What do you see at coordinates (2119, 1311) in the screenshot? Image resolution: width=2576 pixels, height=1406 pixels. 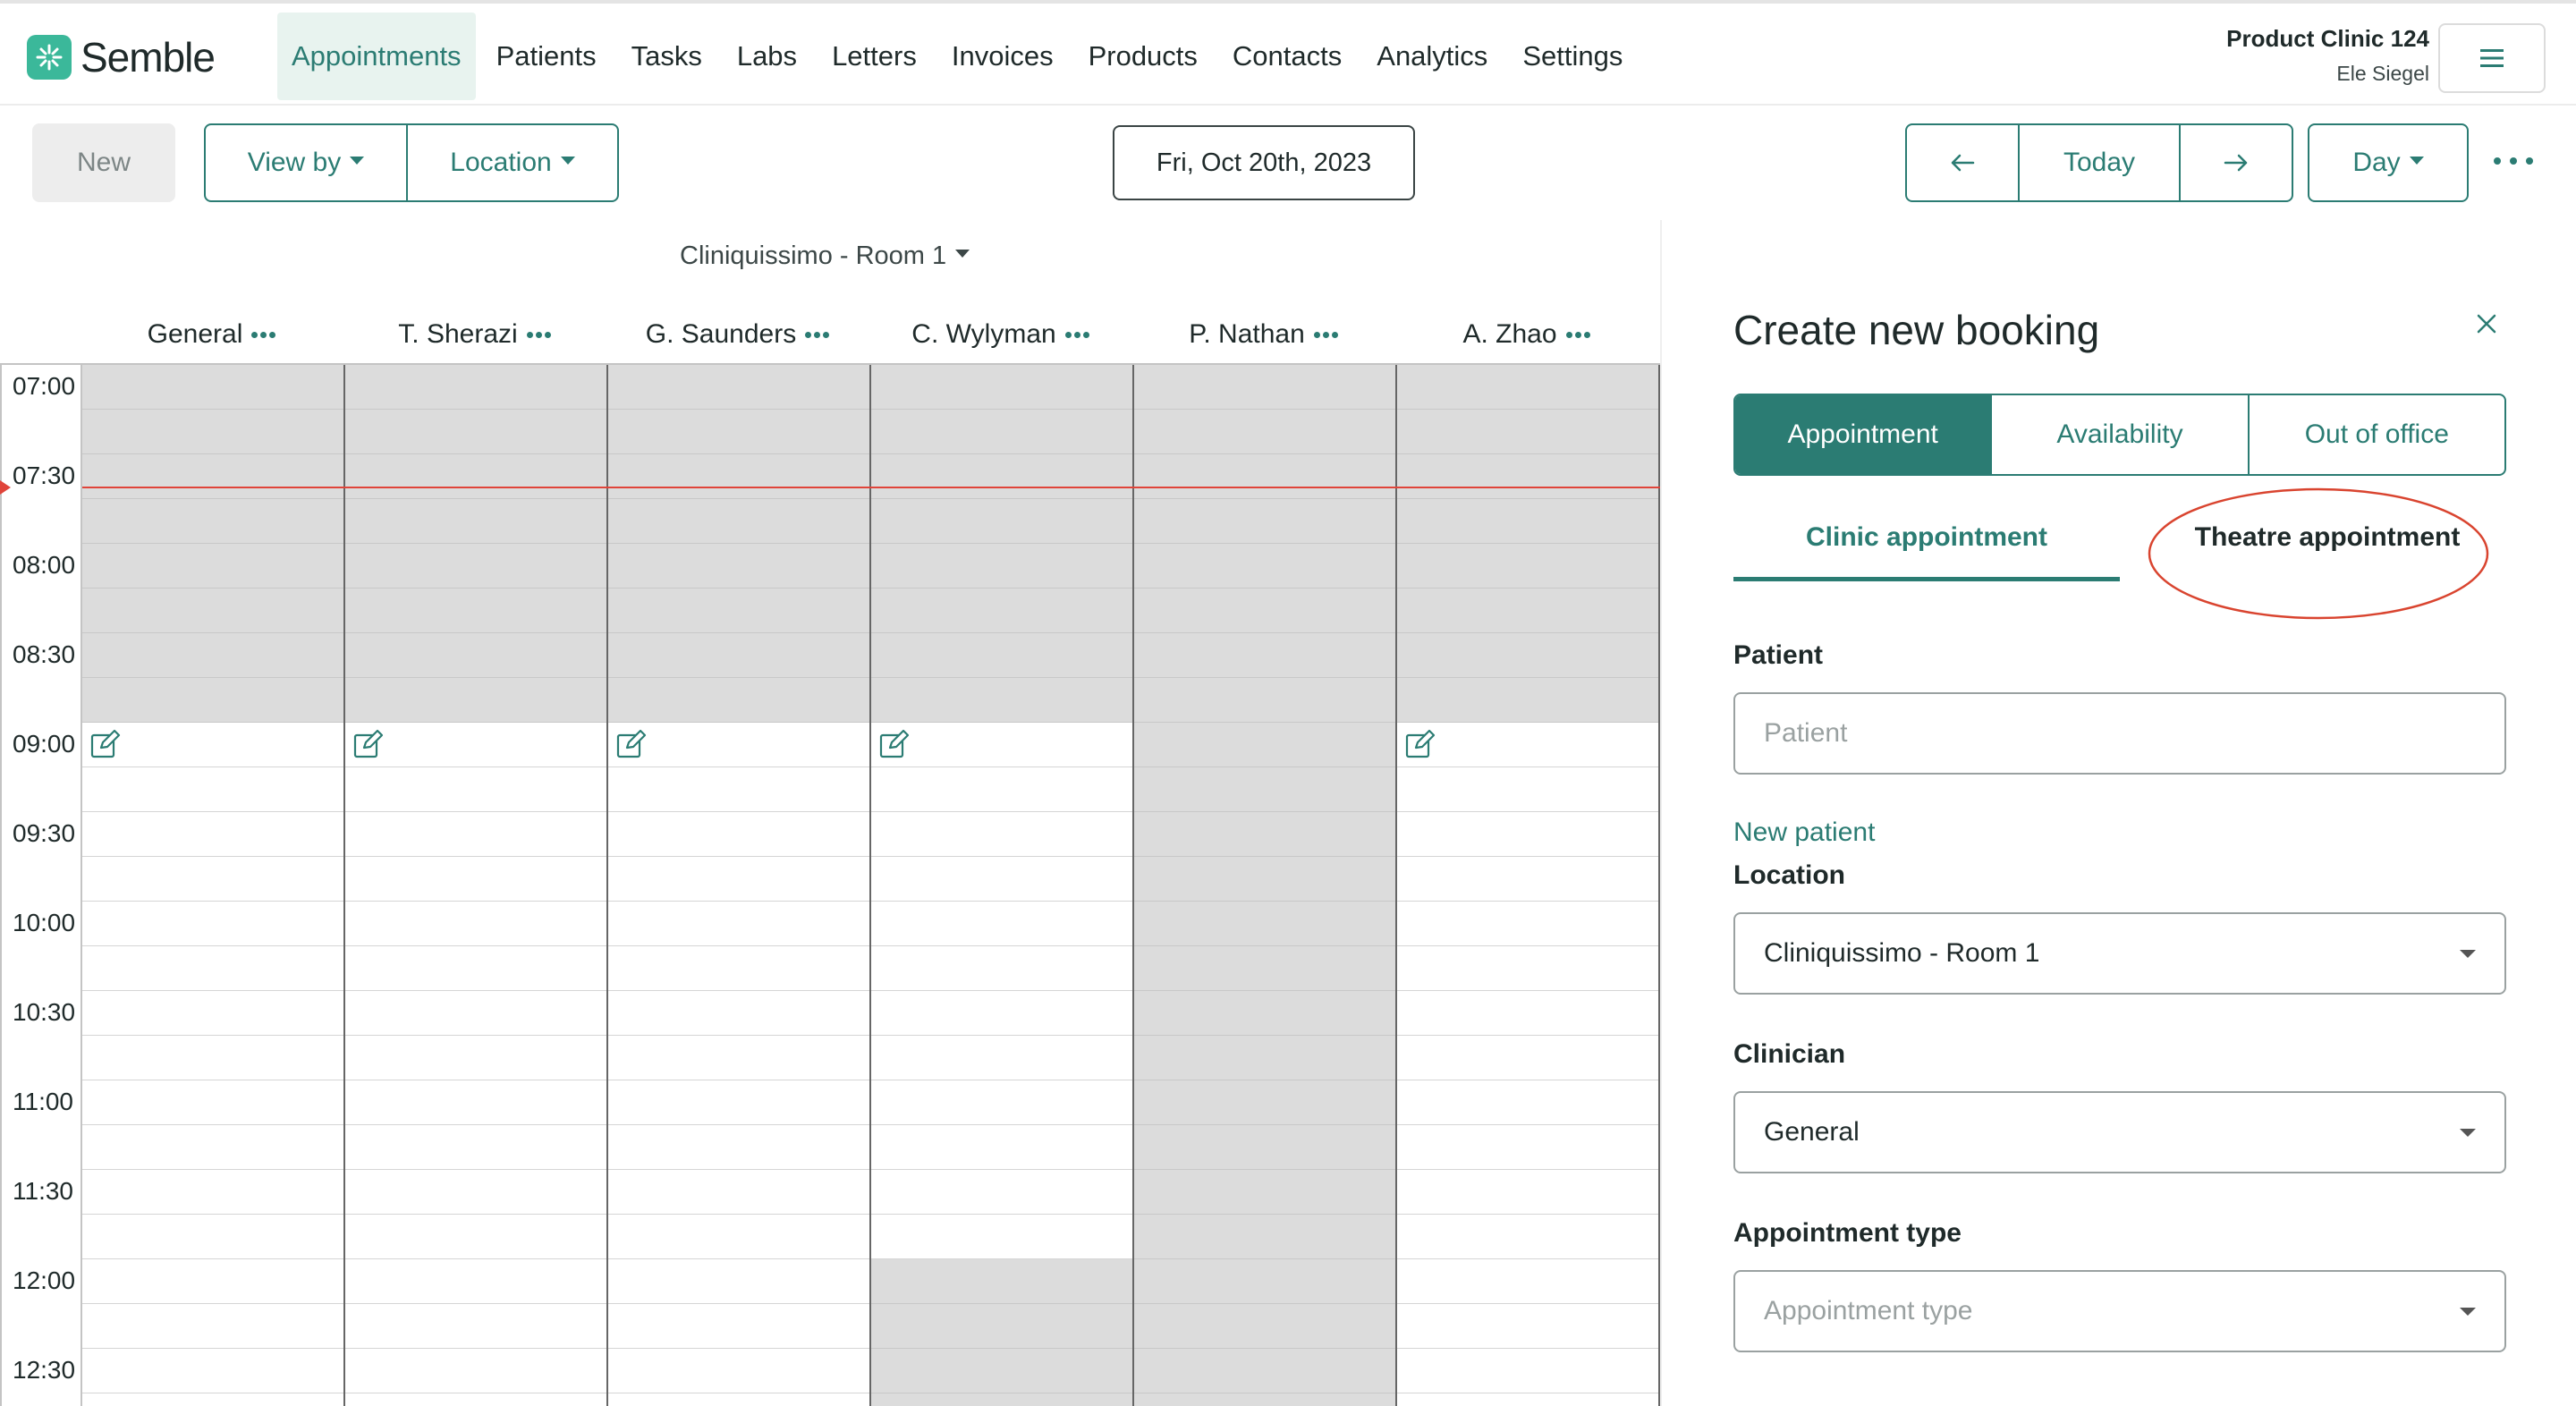 I see `appointment-type-select: Appointment type` at bounding box center [2119, 1311].